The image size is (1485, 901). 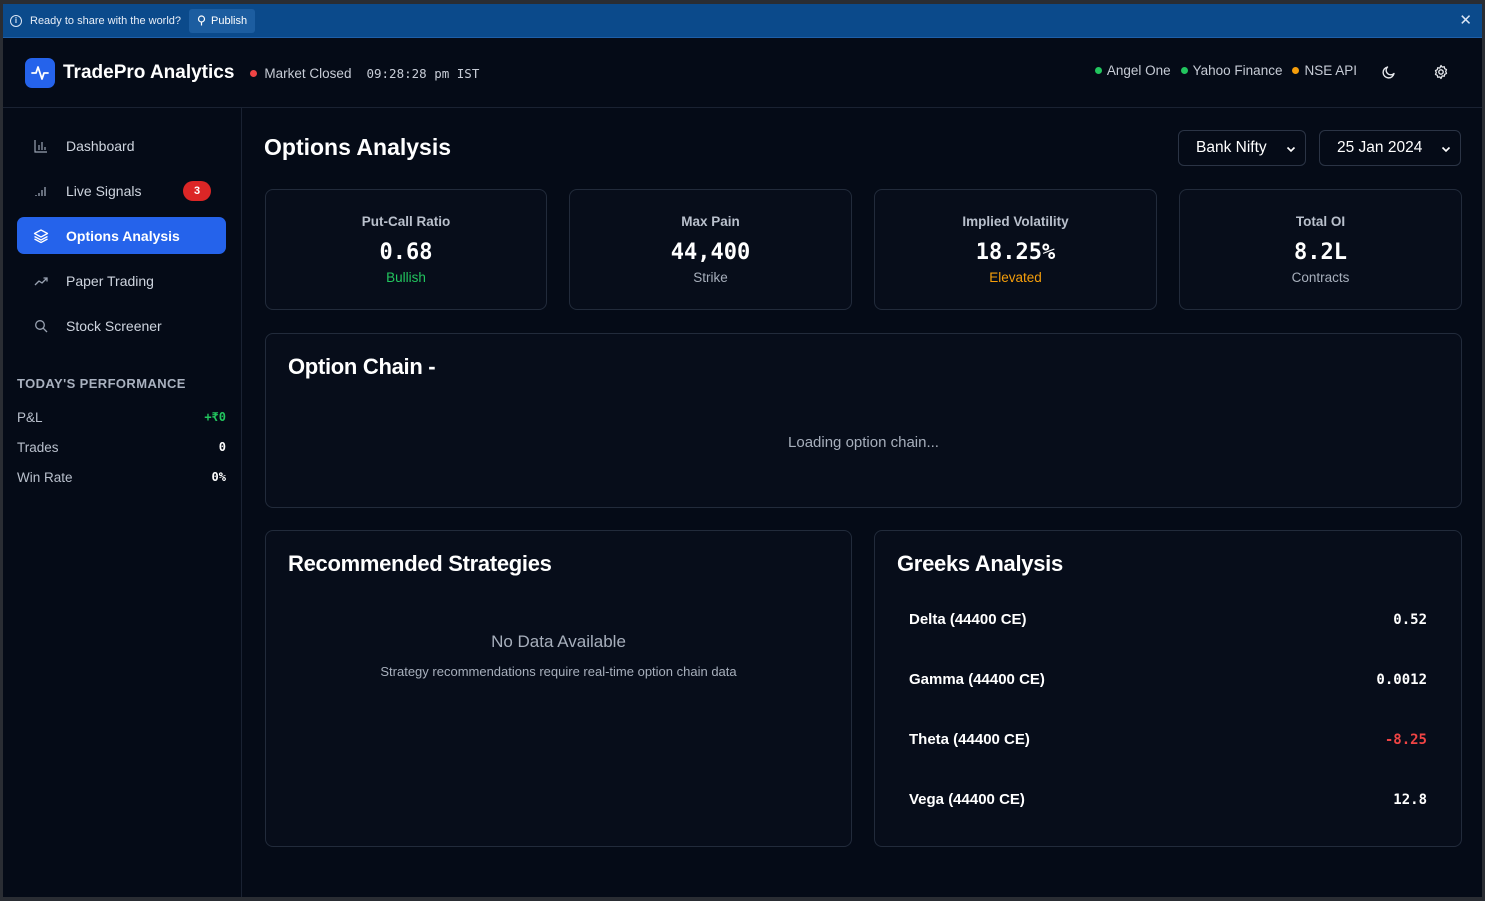 I want to click on expiry-select: 25 Jan 2024, so click(x=1390, y=148).